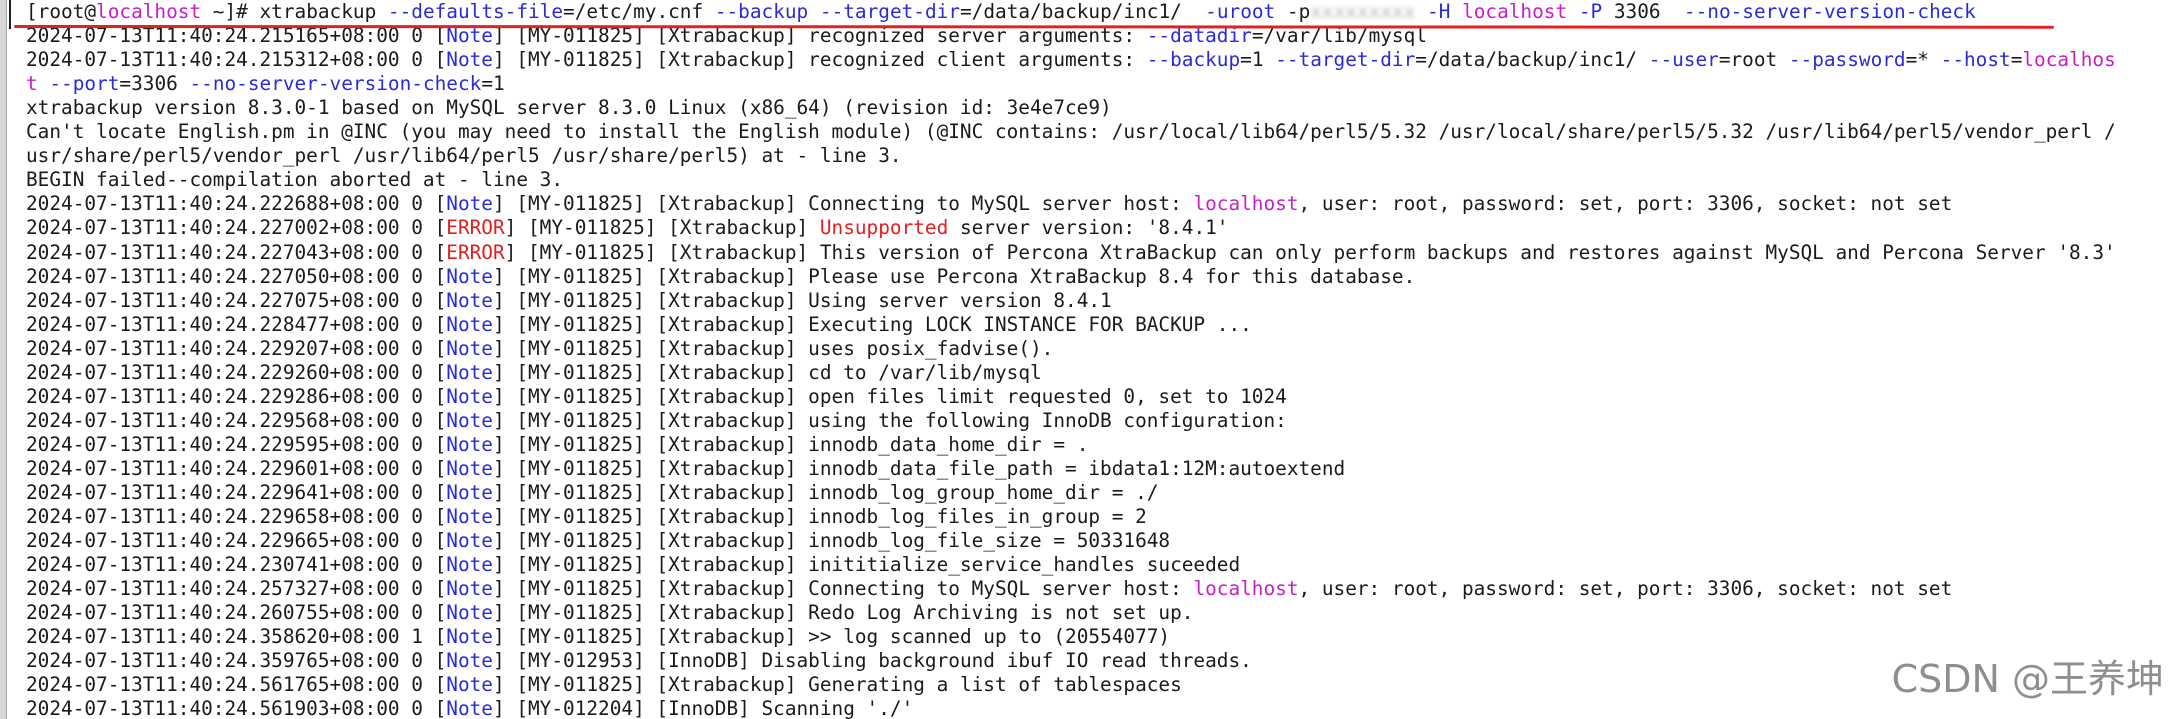  I want to click on text-segment: 2024-07-13T11:40:24.229286+08:00 0 [, so click(236, 396).